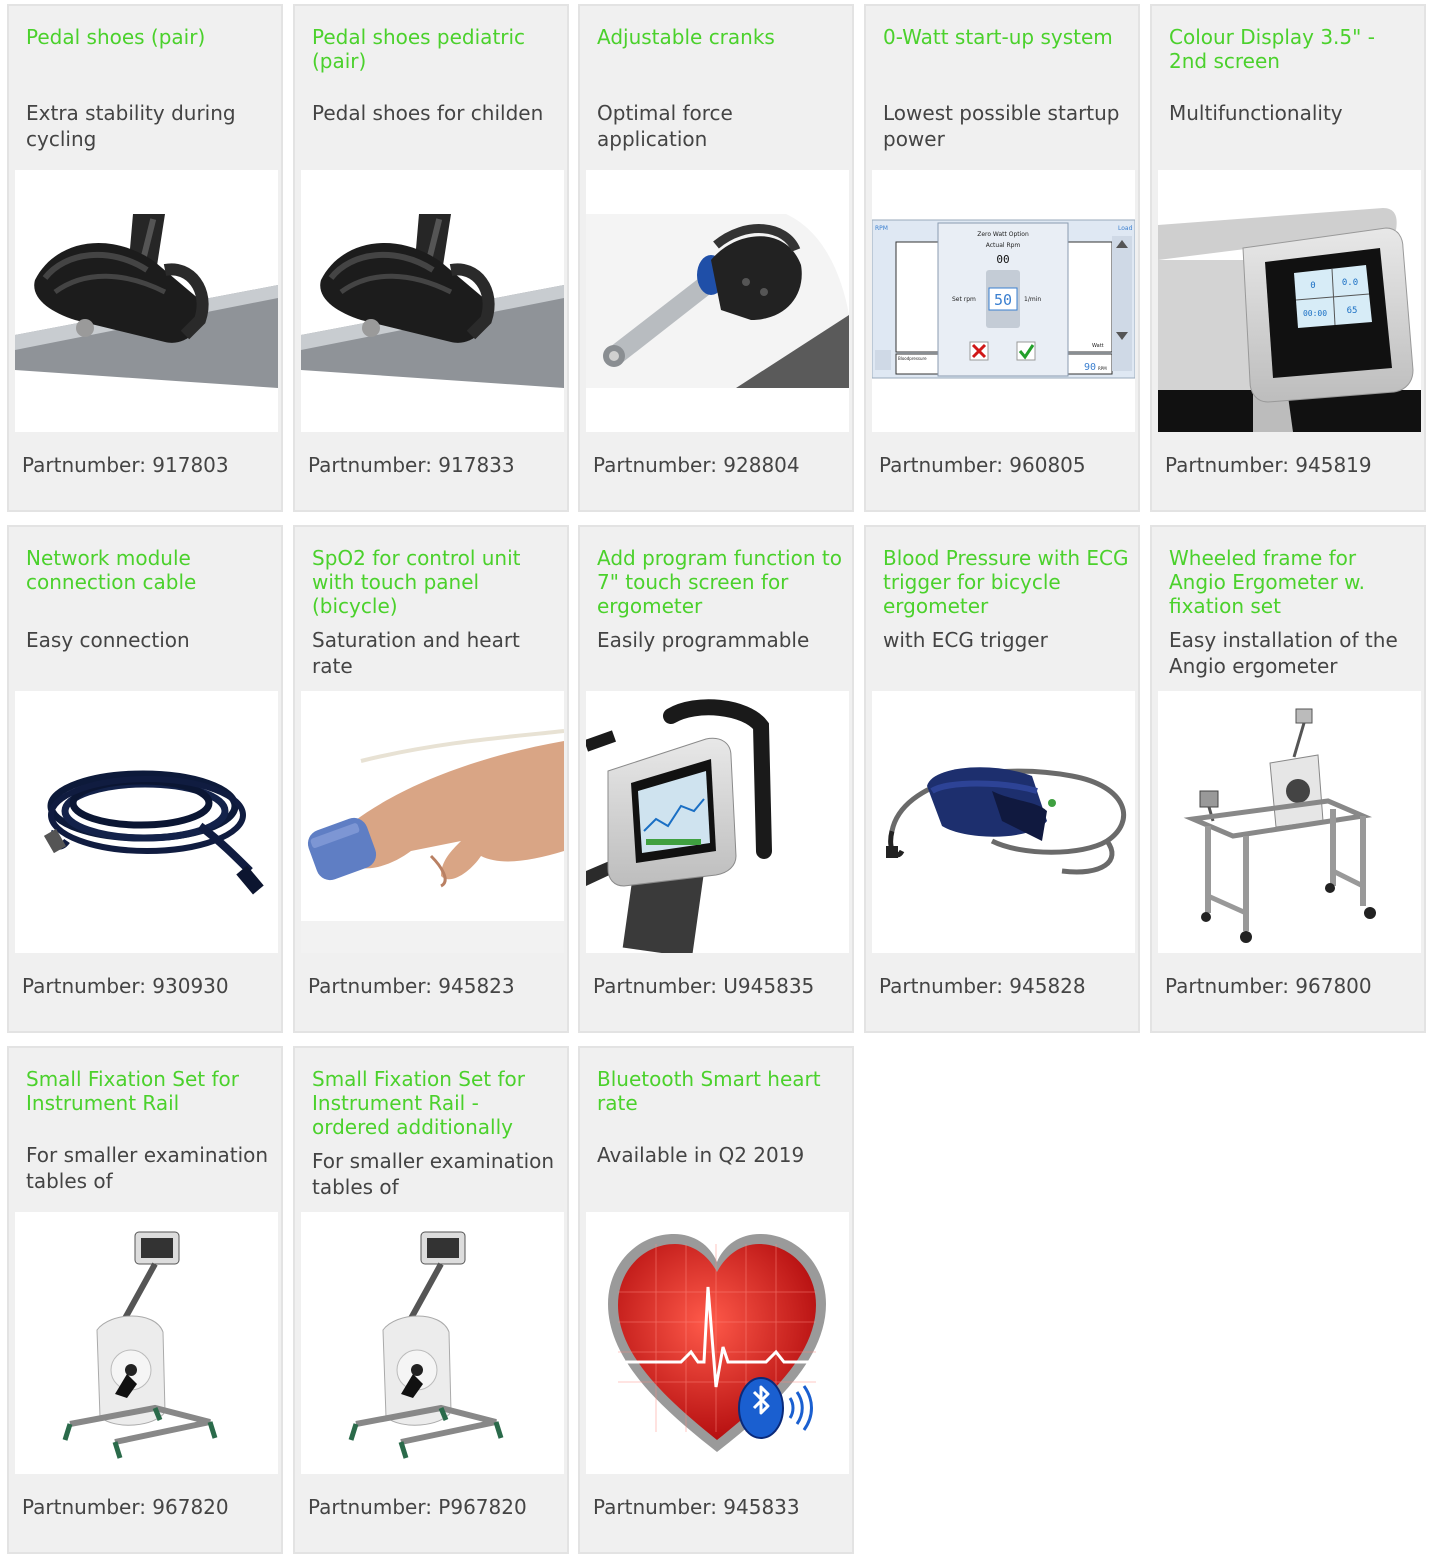 Image resolution: width=1432 pixels, height=1554 pixels. I want to click on partnumber: Partnumber: 945819, so click(1268, 465).